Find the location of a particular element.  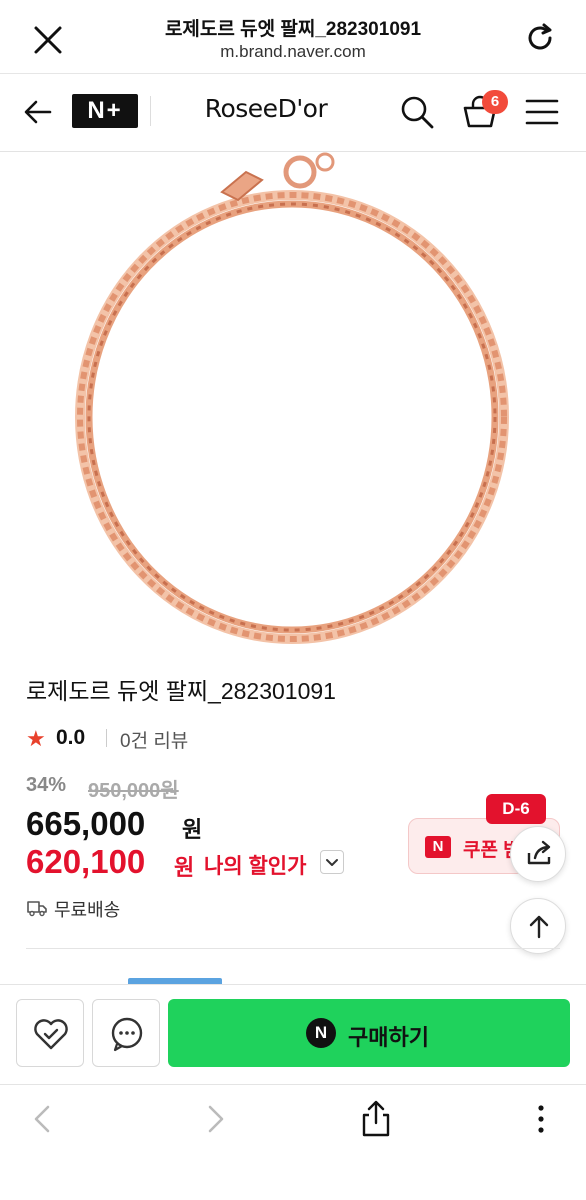

my-discount-price: 620,100 is located at coordinates (86, 861).